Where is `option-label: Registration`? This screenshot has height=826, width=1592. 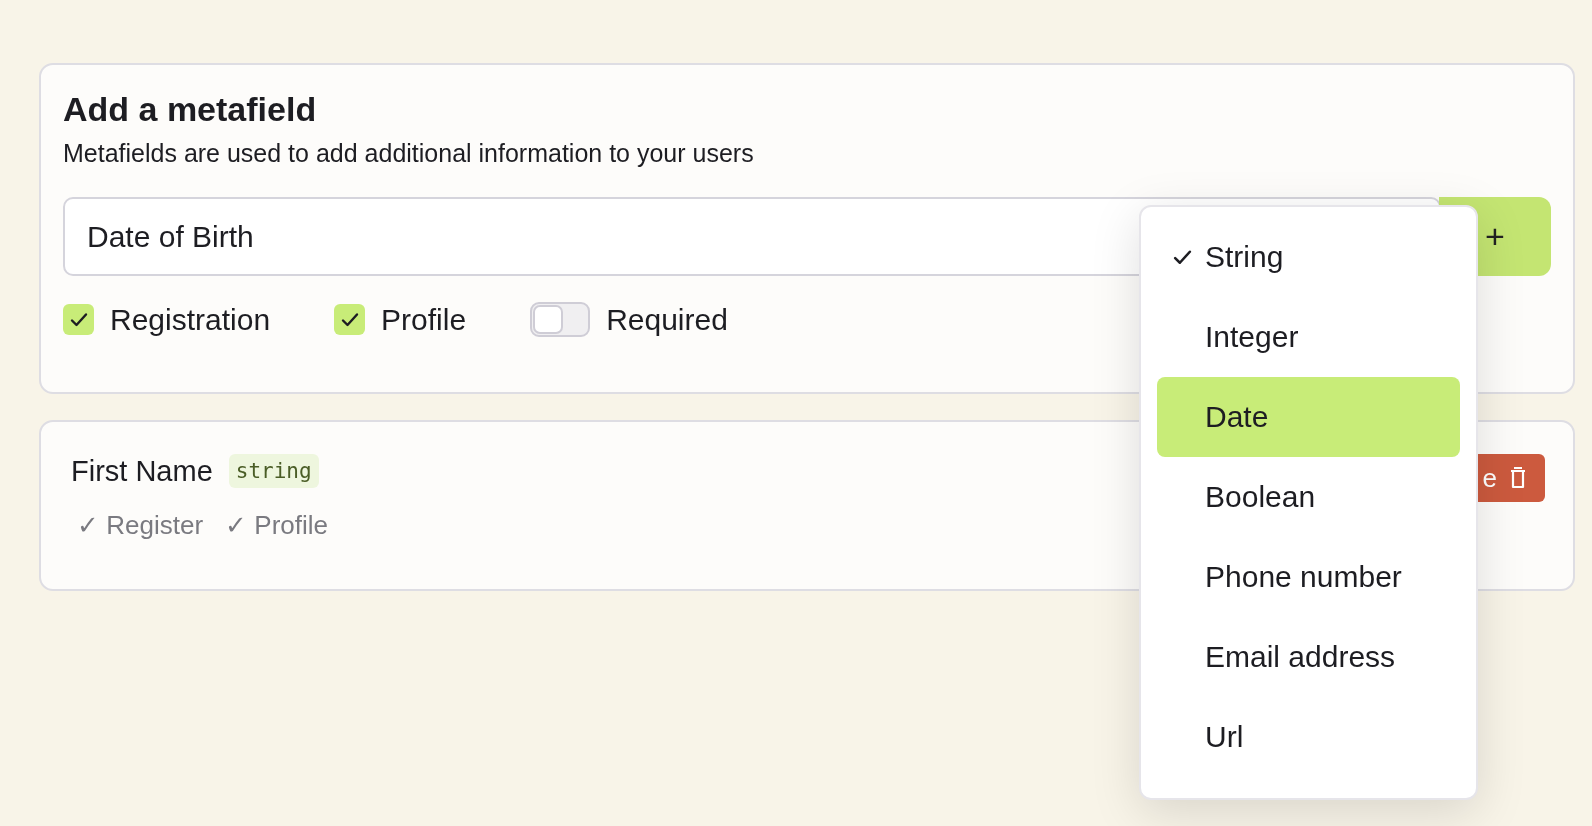
option-label: Registration is located at coordinates (190, 319).